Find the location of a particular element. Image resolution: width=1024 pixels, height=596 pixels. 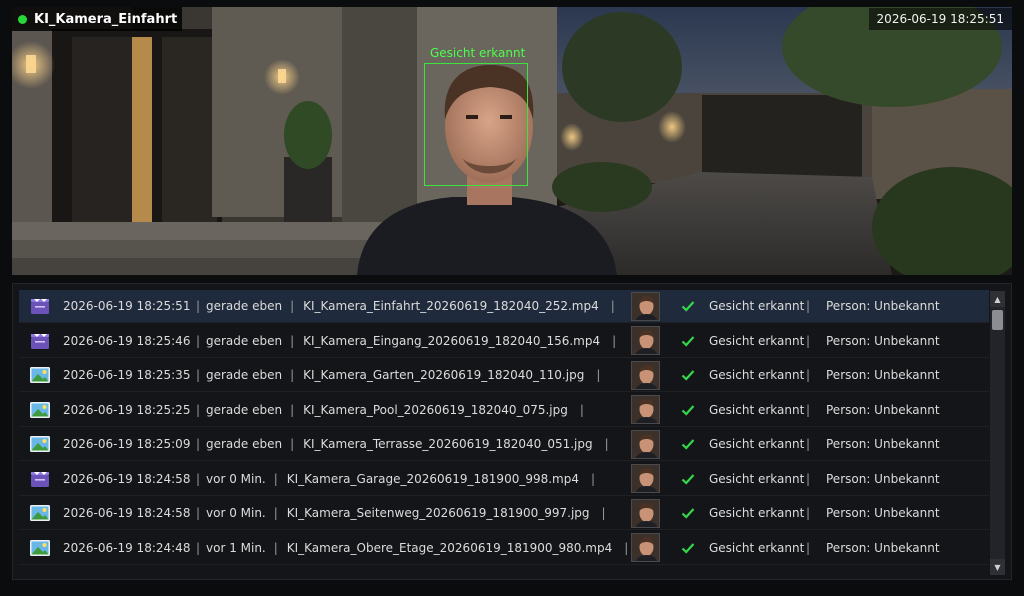

scroll-down-button: ▼ is located at coordinates (997, 567).